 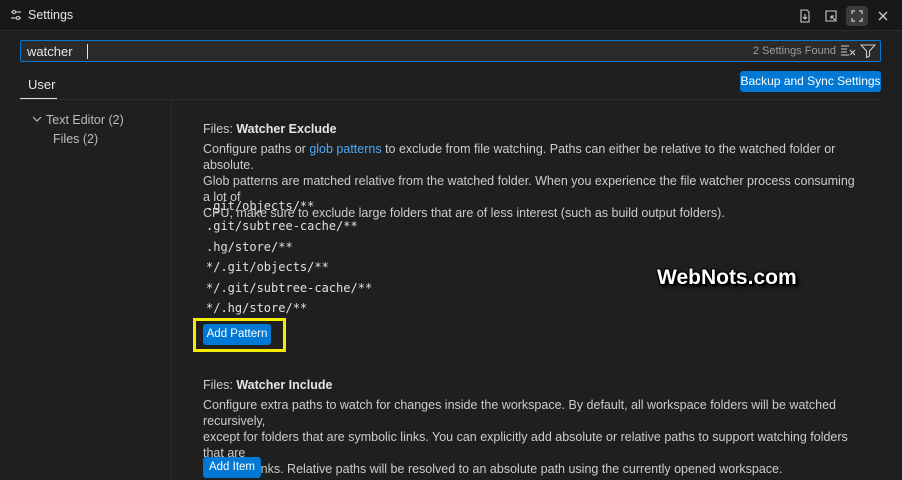 I want to click on glob-patterns-link: glob patterns, so click(x=345, y=149).